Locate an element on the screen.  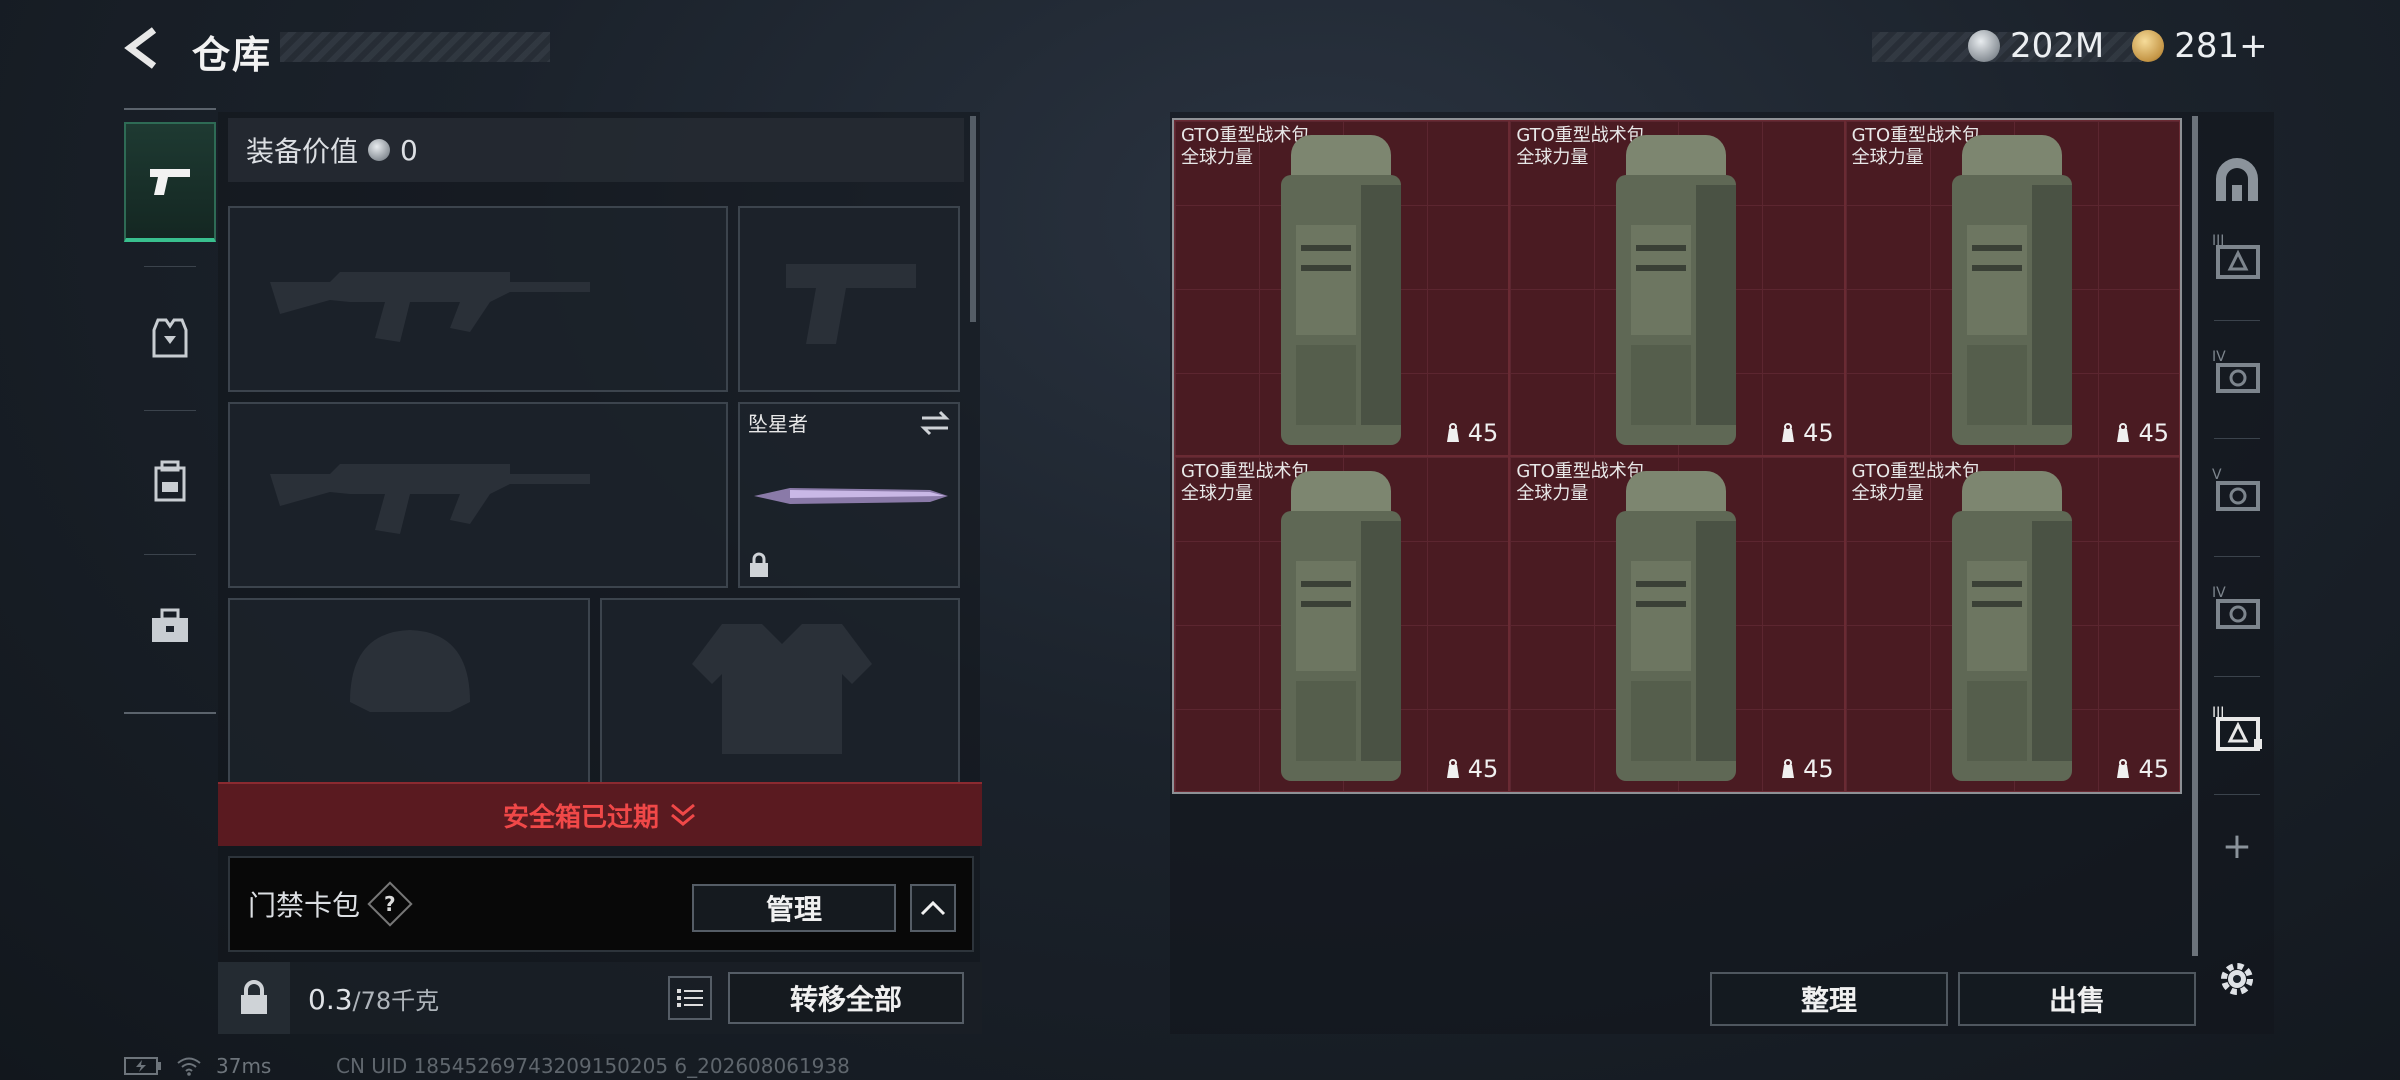
back-arrow-icon is located at coordinates (140, 48).